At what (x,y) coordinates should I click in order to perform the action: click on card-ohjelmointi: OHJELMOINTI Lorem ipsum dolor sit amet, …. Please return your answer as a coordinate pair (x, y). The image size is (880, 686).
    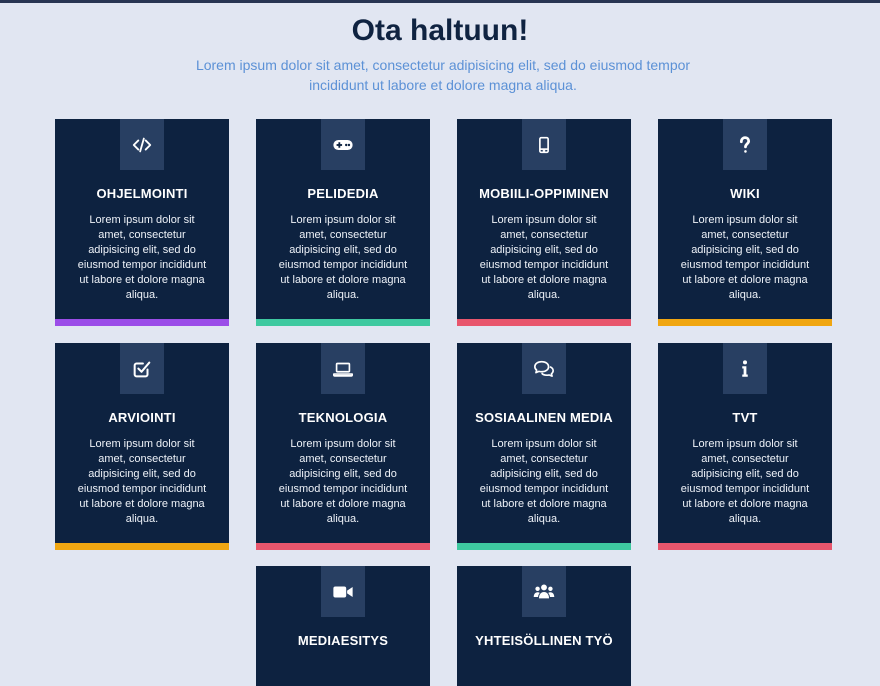
    Looking at the image, I should click on (142, 222).